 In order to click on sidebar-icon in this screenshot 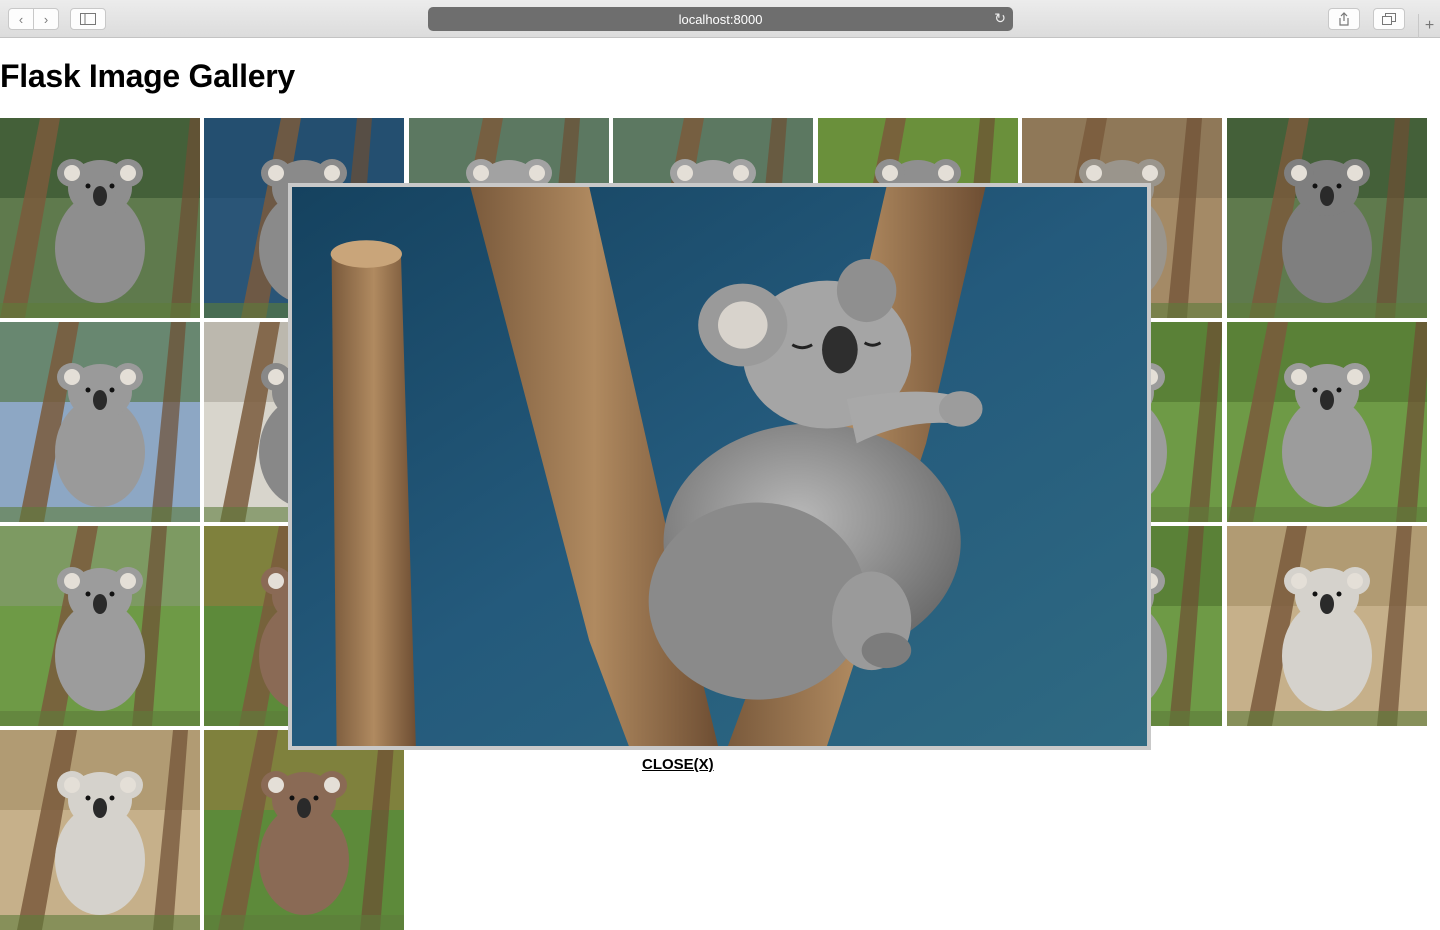, I will do `click(88, 19)`.